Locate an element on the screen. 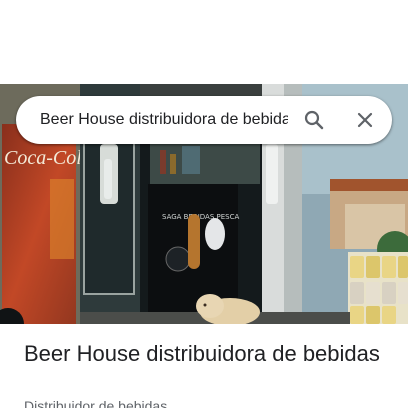 The image size is (408, 408). fridge-label-text: SAGA BEBIDAS PESCA is located at coordinates (200, 217).